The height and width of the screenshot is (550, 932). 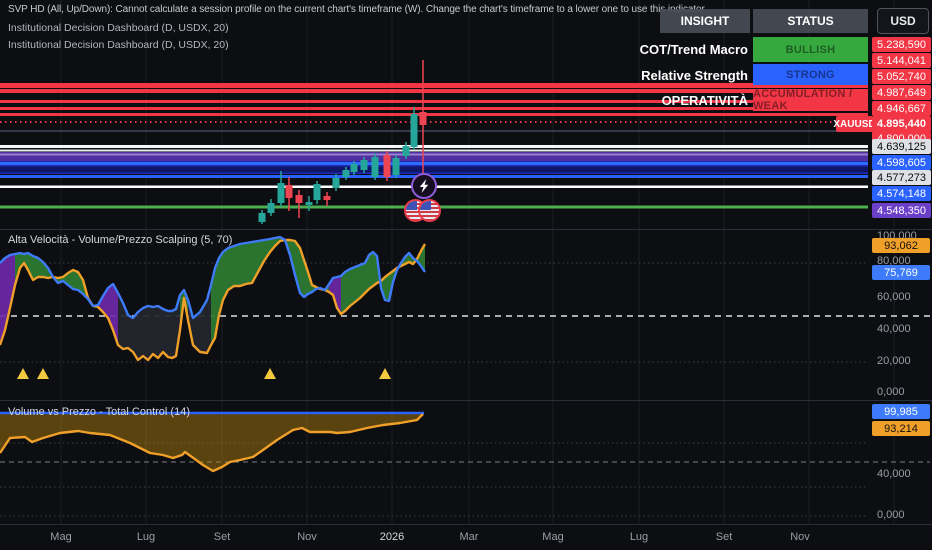 I want to click on lightning-bolt-glyph, so click(x=423, y=186).